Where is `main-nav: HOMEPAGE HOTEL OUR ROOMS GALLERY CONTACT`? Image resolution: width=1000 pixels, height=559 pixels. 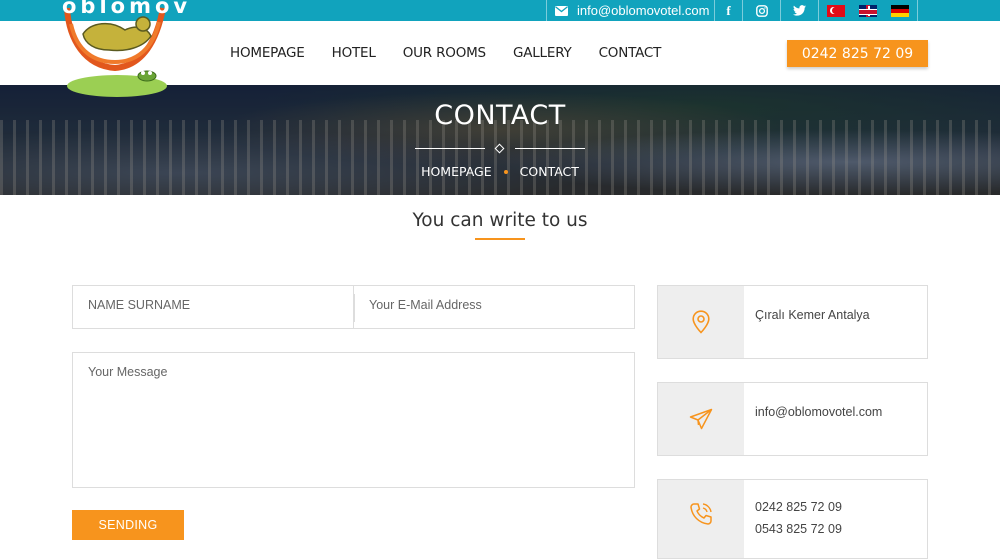
main-nav: HOMEPAGE HOTEL OUR ROOMS GALLERY CONTACT is located at coordinates (445, 53).